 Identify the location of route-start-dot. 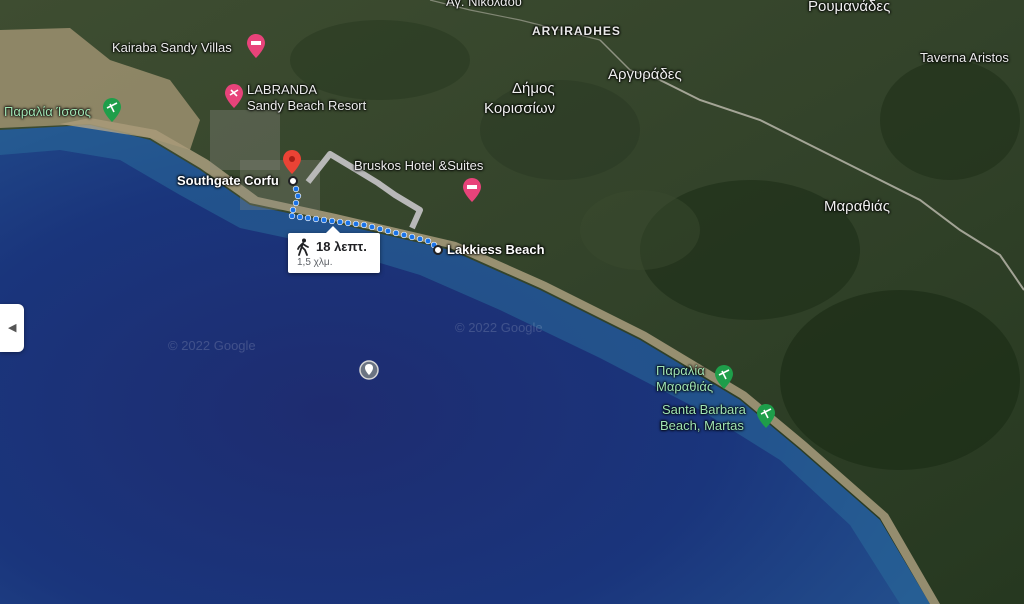
(293, 181).